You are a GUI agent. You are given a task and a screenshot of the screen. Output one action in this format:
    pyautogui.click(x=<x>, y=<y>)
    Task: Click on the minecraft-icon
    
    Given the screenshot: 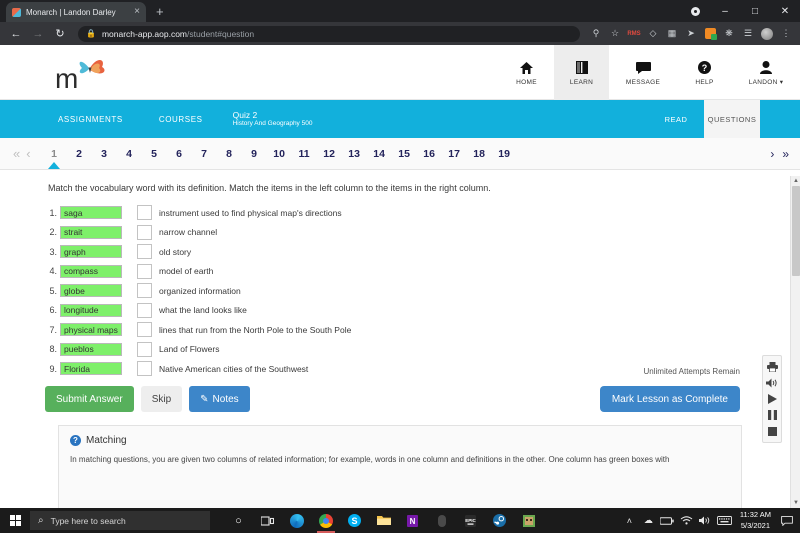 What is the action you would take?
    pyautogui.click(x=528, y=520)
    